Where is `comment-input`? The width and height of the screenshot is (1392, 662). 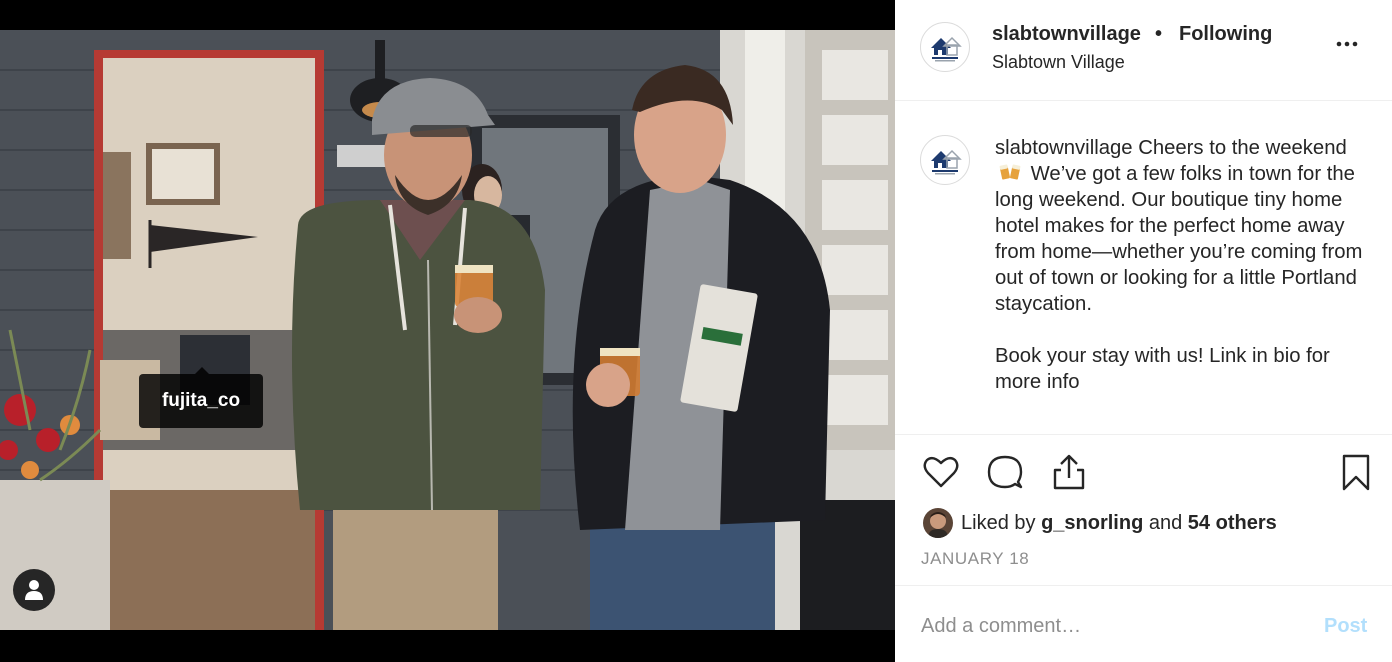 comment-input is located at coordinates (1111, 626).